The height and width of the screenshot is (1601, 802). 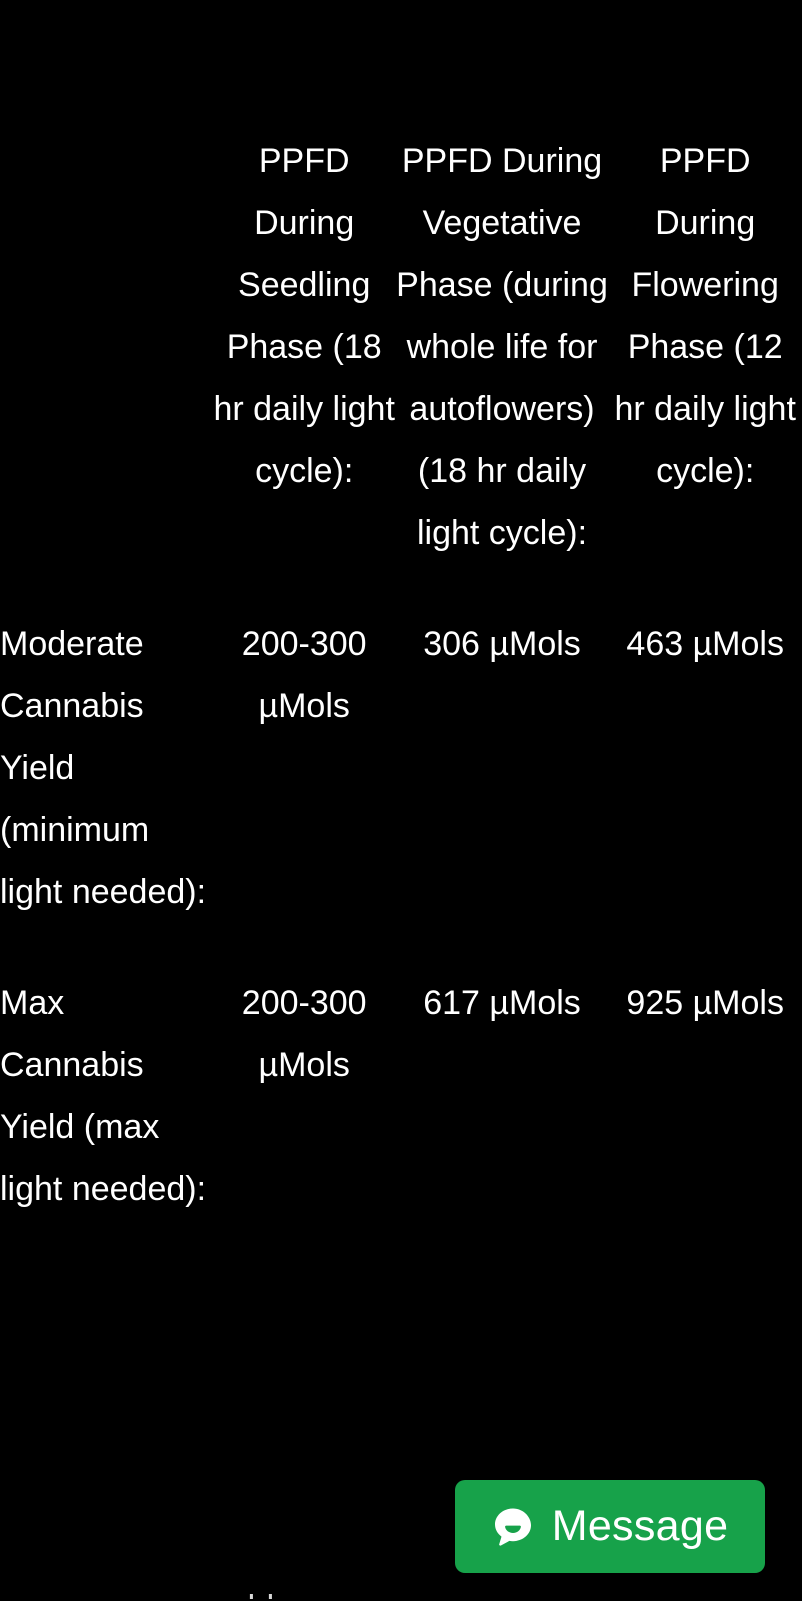 What do you see at coordinates (502, 1003) in the screenshot?
I see `cell-max-vegetative: 617 µMols` at bounding box center [502, 1003].